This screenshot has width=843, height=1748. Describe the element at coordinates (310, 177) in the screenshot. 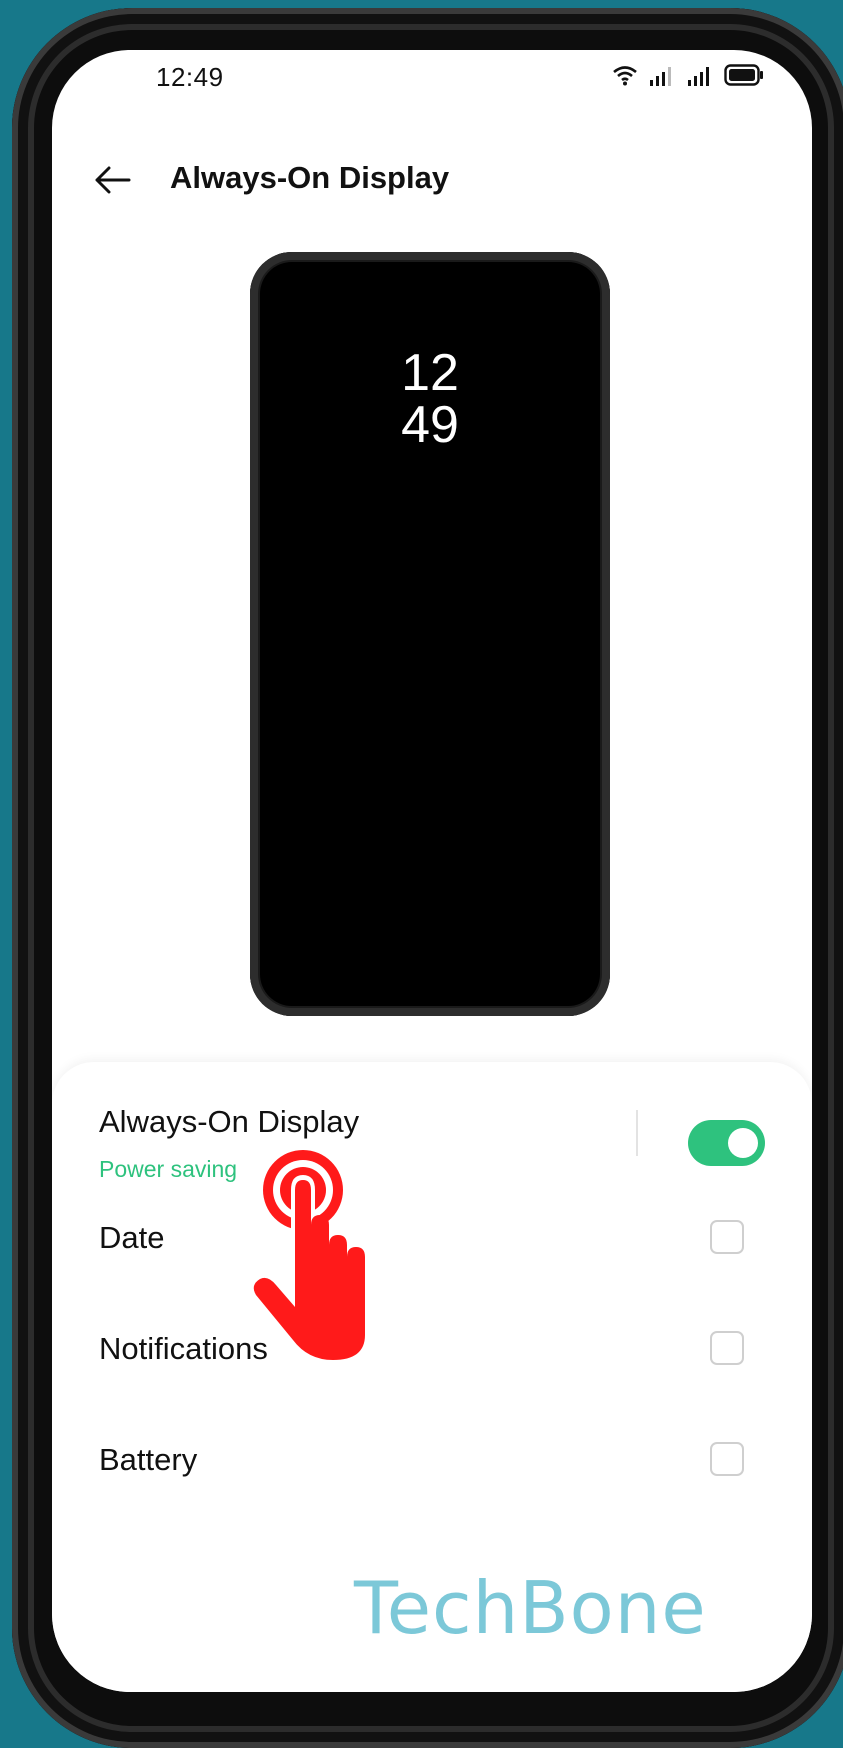

I see `page-title: Always-On Display` at that location.